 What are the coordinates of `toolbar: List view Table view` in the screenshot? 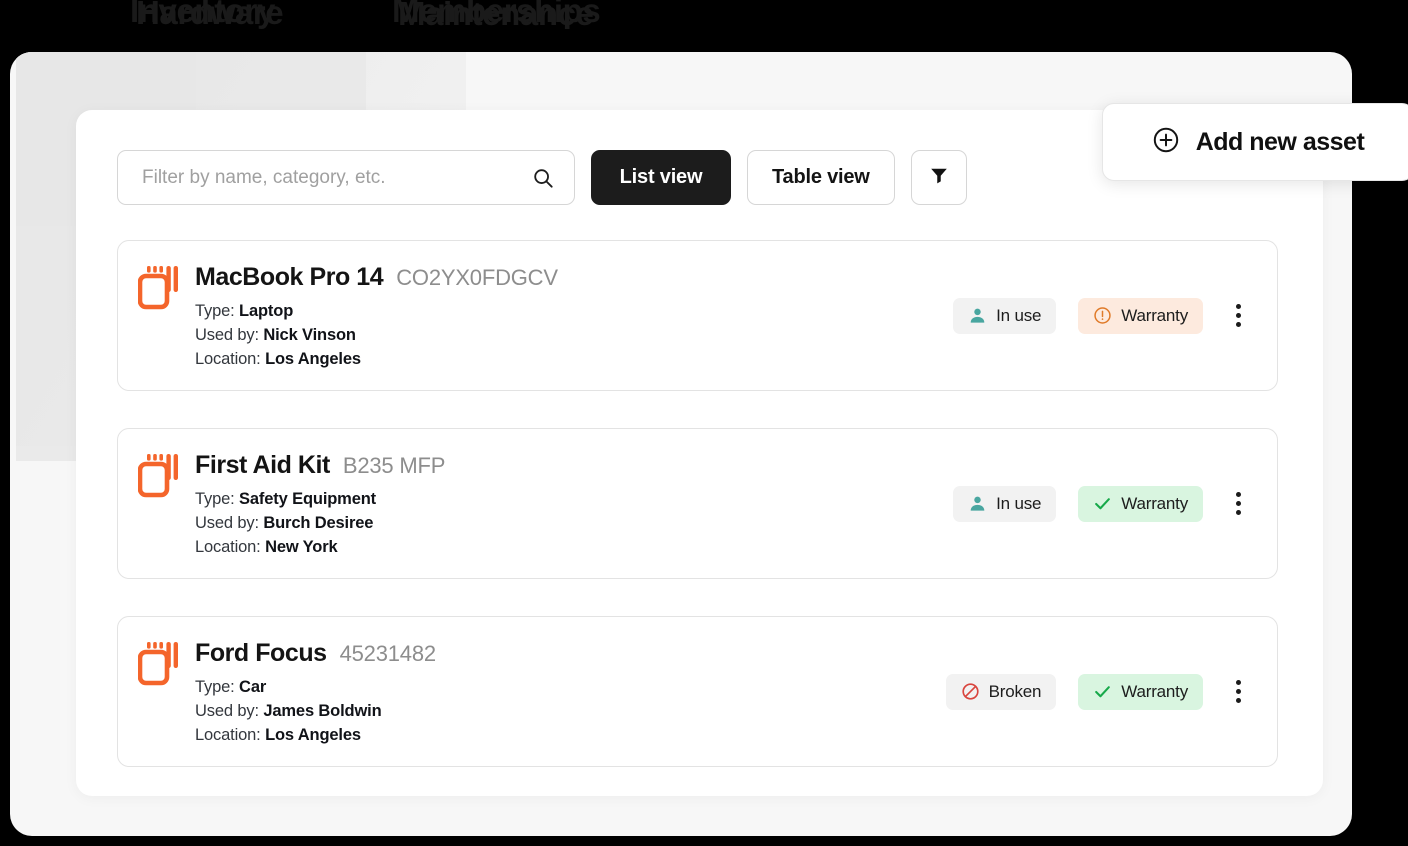 It's located at (542, 177).